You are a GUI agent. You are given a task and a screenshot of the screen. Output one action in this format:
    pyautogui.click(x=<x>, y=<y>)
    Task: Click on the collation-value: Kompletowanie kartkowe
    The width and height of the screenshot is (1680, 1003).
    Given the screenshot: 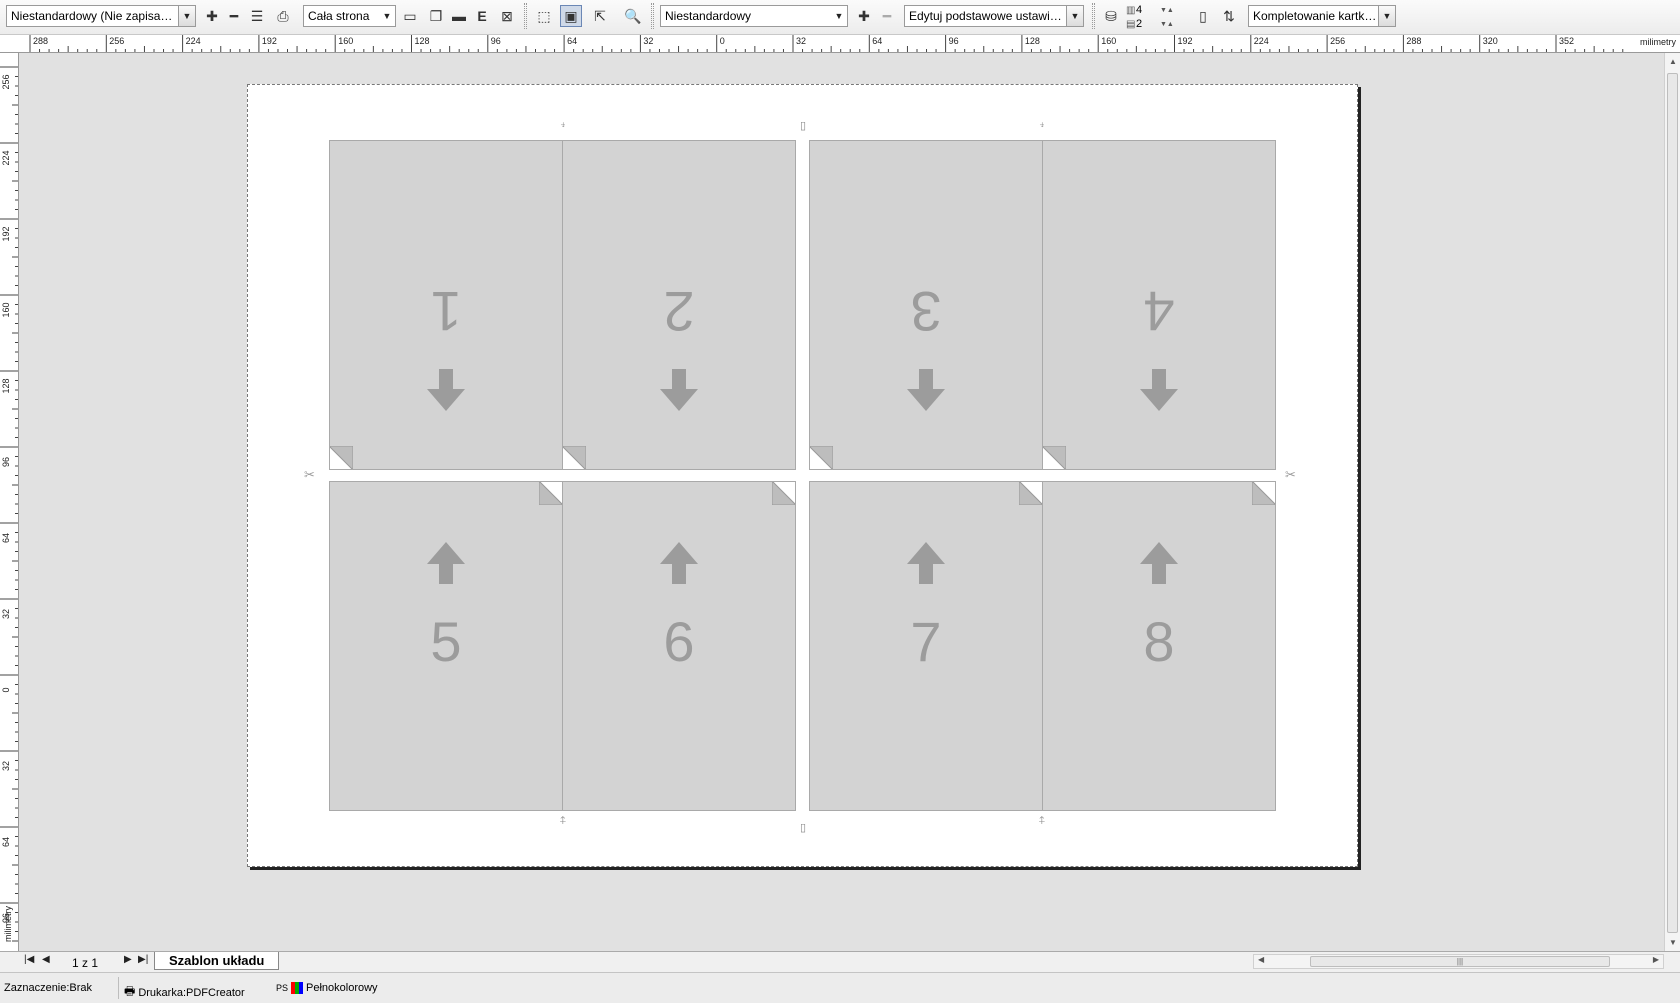 What is the action you would take?
    pyautogui.click(x=1315, y=16)
    